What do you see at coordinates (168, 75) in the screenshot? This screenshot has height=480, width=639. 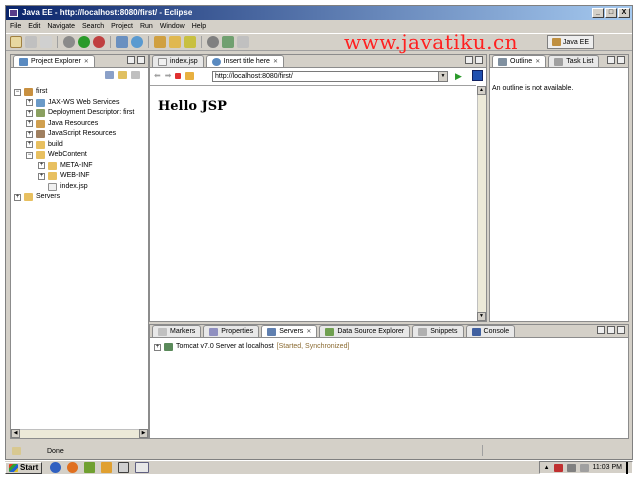 I see `forward-arrow-icon: ➡` at bounding box center [168, 75].